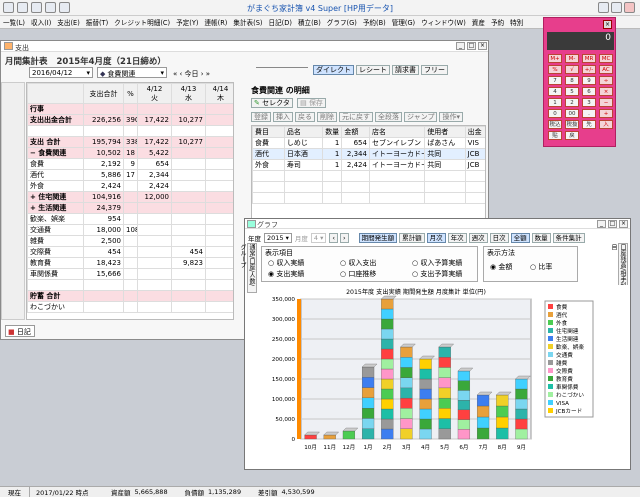 This screenshot has height=497, width=640. Describe the element at coordinates (572, 69) in the screenshot. I see `calc-key: √` at that location.